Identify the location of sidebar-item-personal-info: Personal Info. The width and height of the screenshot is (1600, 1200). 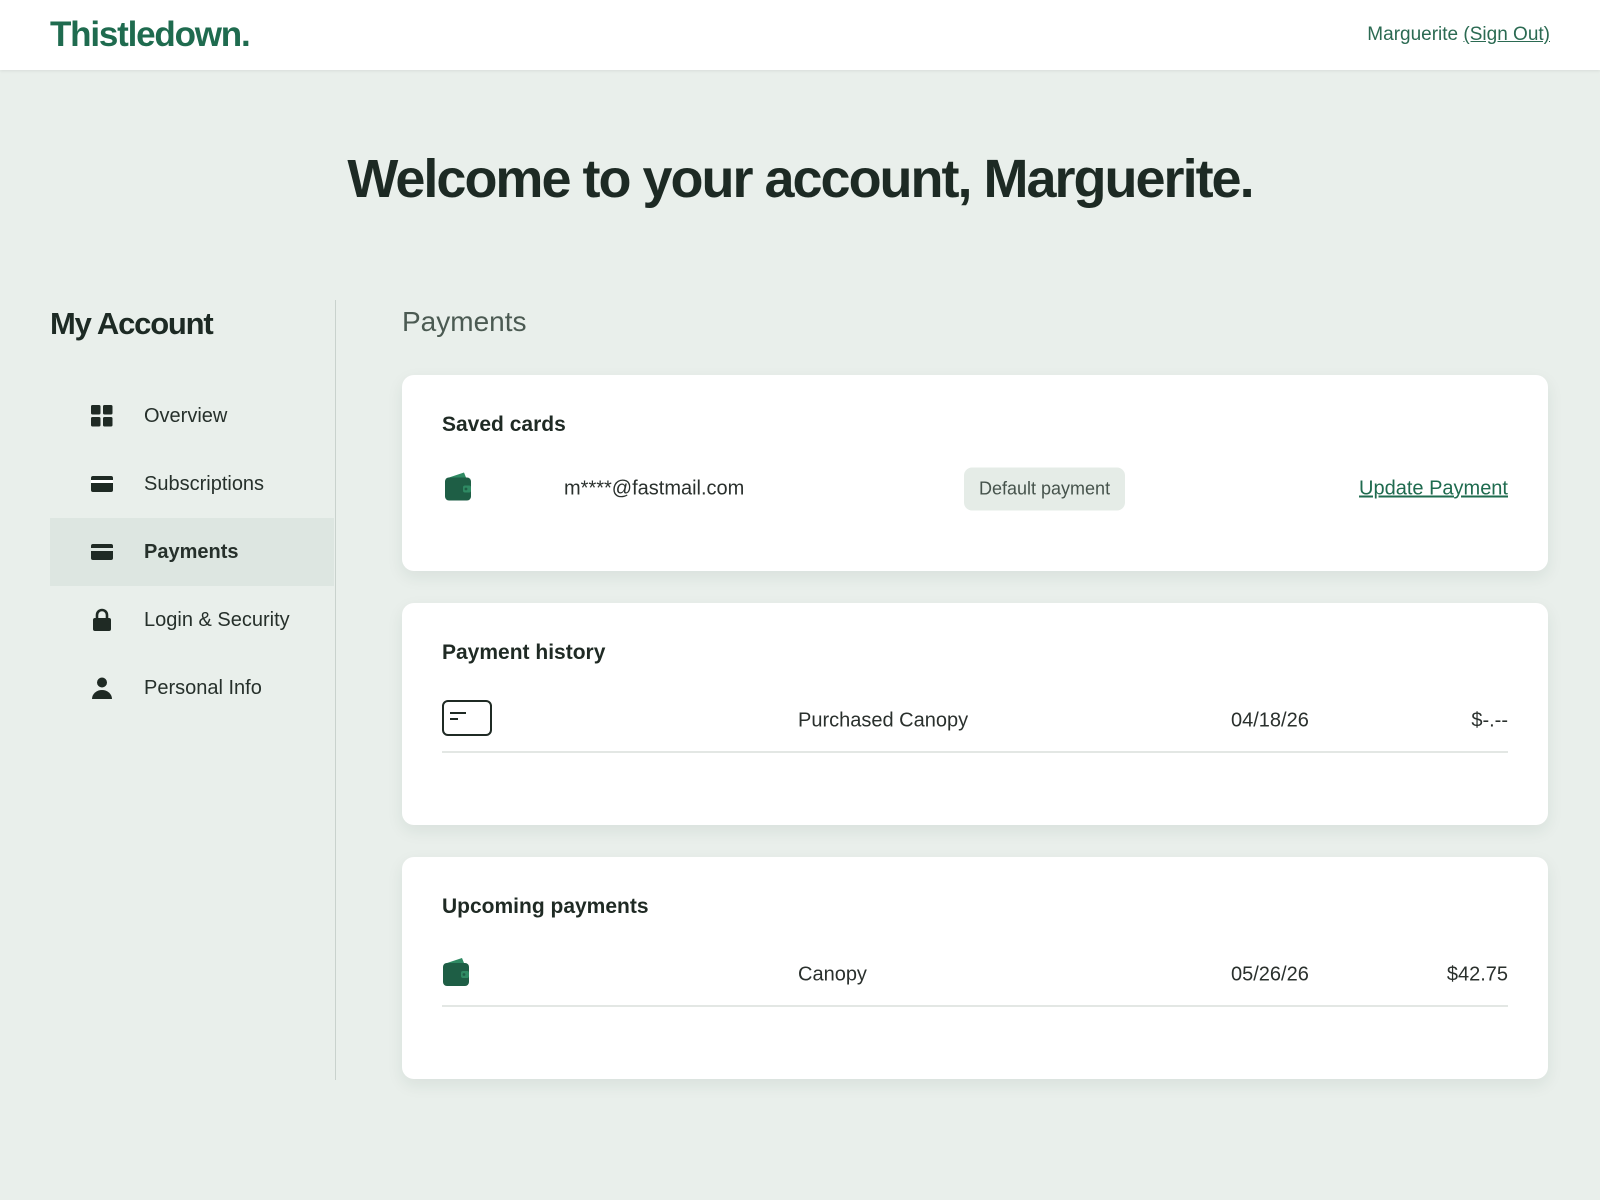
(192, 688).